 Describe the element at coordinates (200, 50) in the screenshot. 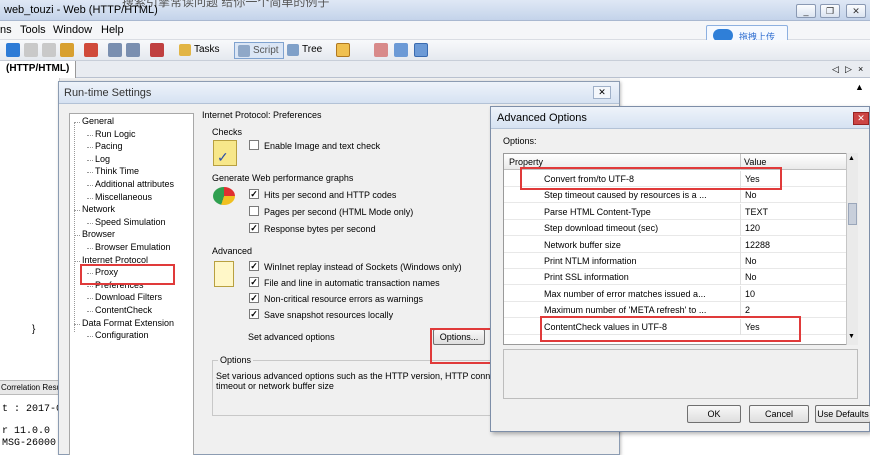

I see `tasks-button: Tasks` at that location.